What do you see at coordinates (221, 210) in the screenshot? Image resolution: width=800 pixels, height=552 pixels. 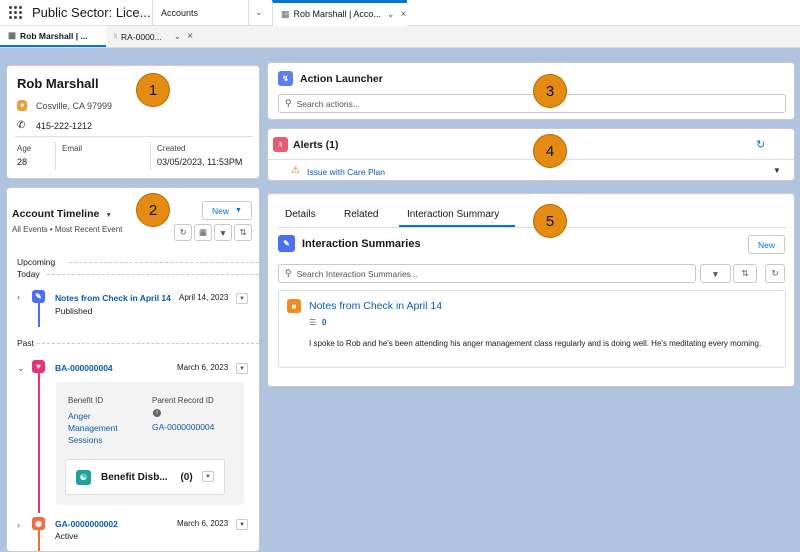 I see `new-button-label: New` at bounding box center [221, 210].